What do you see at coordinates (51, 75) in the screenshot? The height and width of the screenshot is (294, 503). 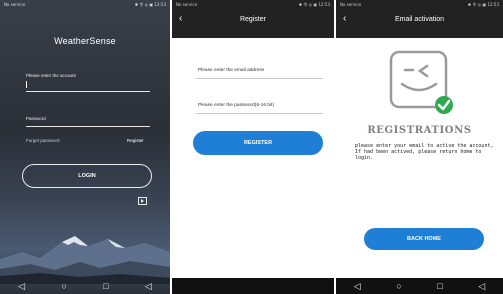 I see `account-placeholder: Please enter the account` at bounding box center [51, 75].